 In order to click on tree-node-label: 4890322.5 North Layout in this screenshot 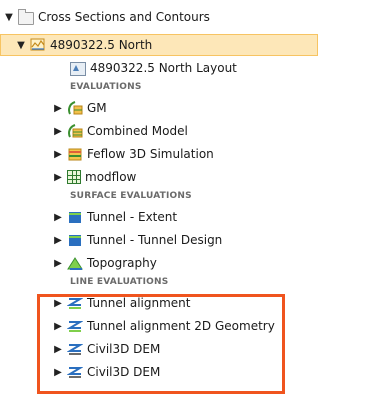, I will do `click(163, 68)`.